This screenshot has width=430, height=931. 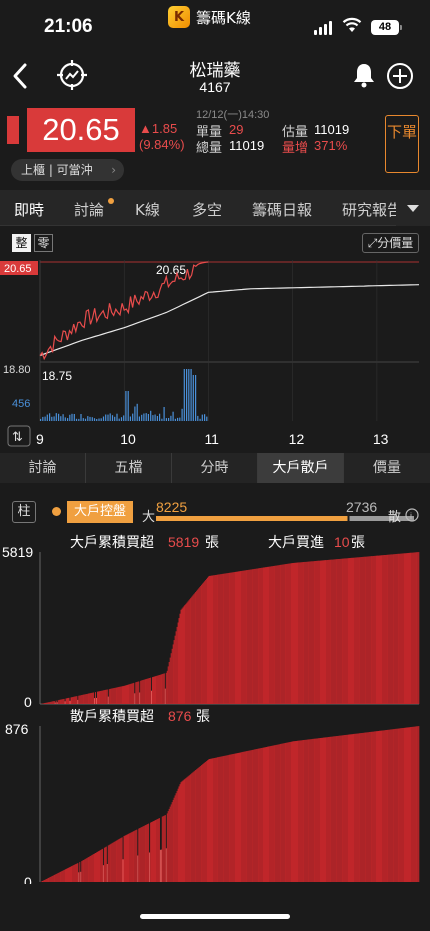 What do you see at coordinates (24, 512) in the screenshot?
I see `bar-chart-toggle: 柱` at bounding box center [24, 512].